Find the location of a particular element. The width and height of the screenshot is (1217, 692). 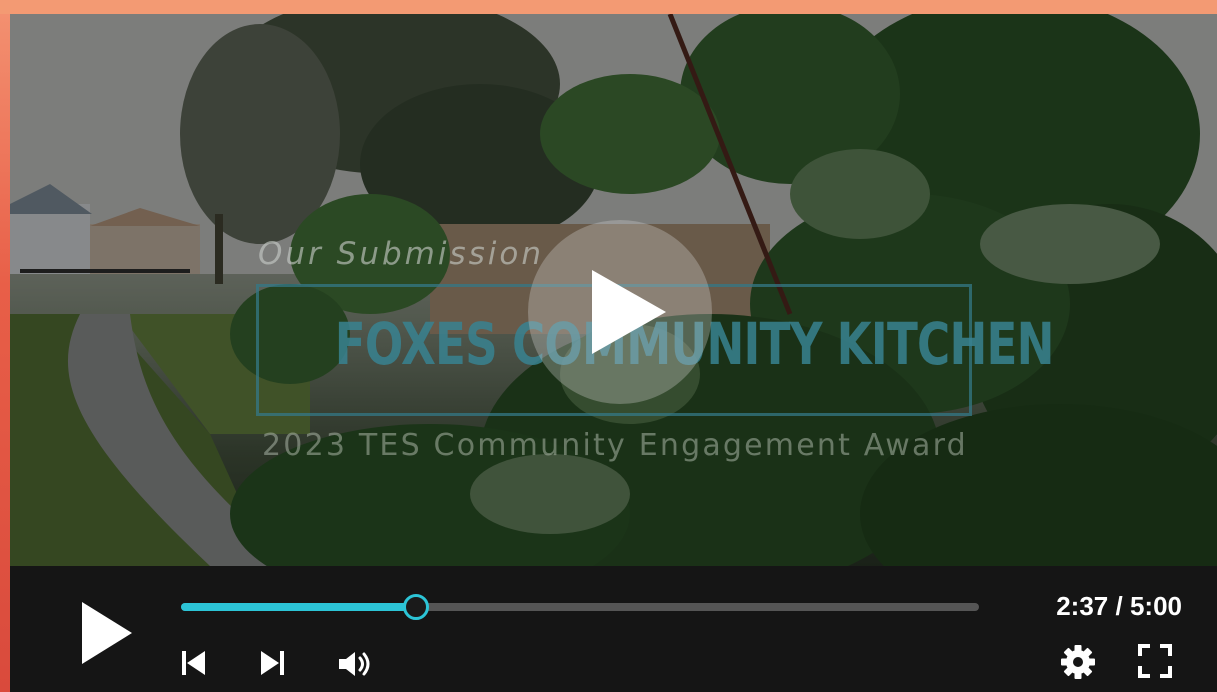

volume-button is located at coordinates (356, 664).